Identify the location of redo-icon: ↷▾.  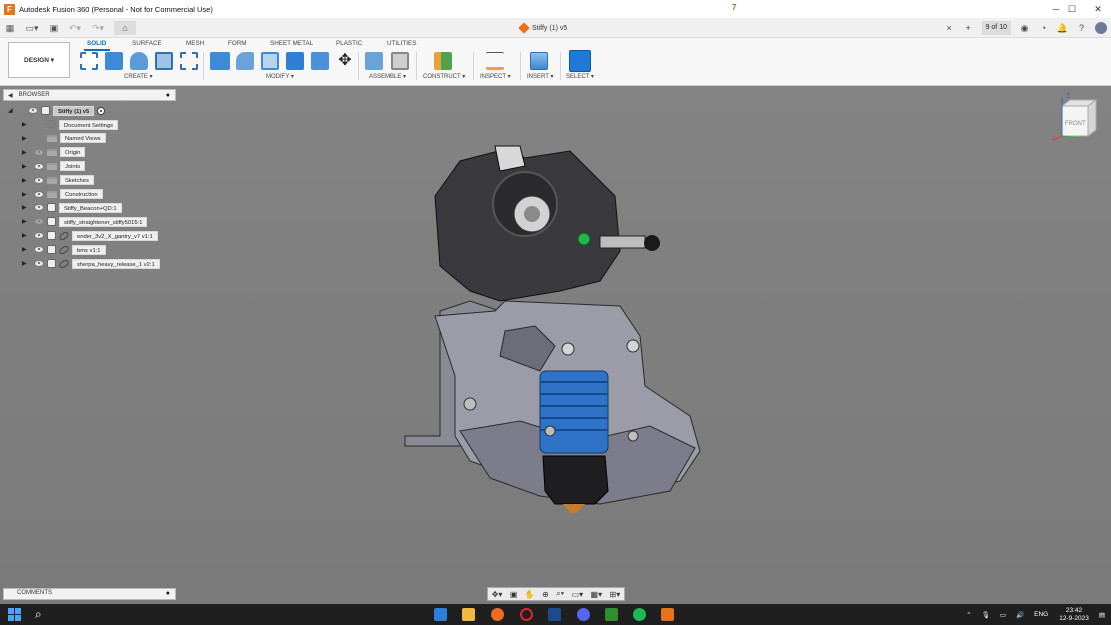
(98, 28).